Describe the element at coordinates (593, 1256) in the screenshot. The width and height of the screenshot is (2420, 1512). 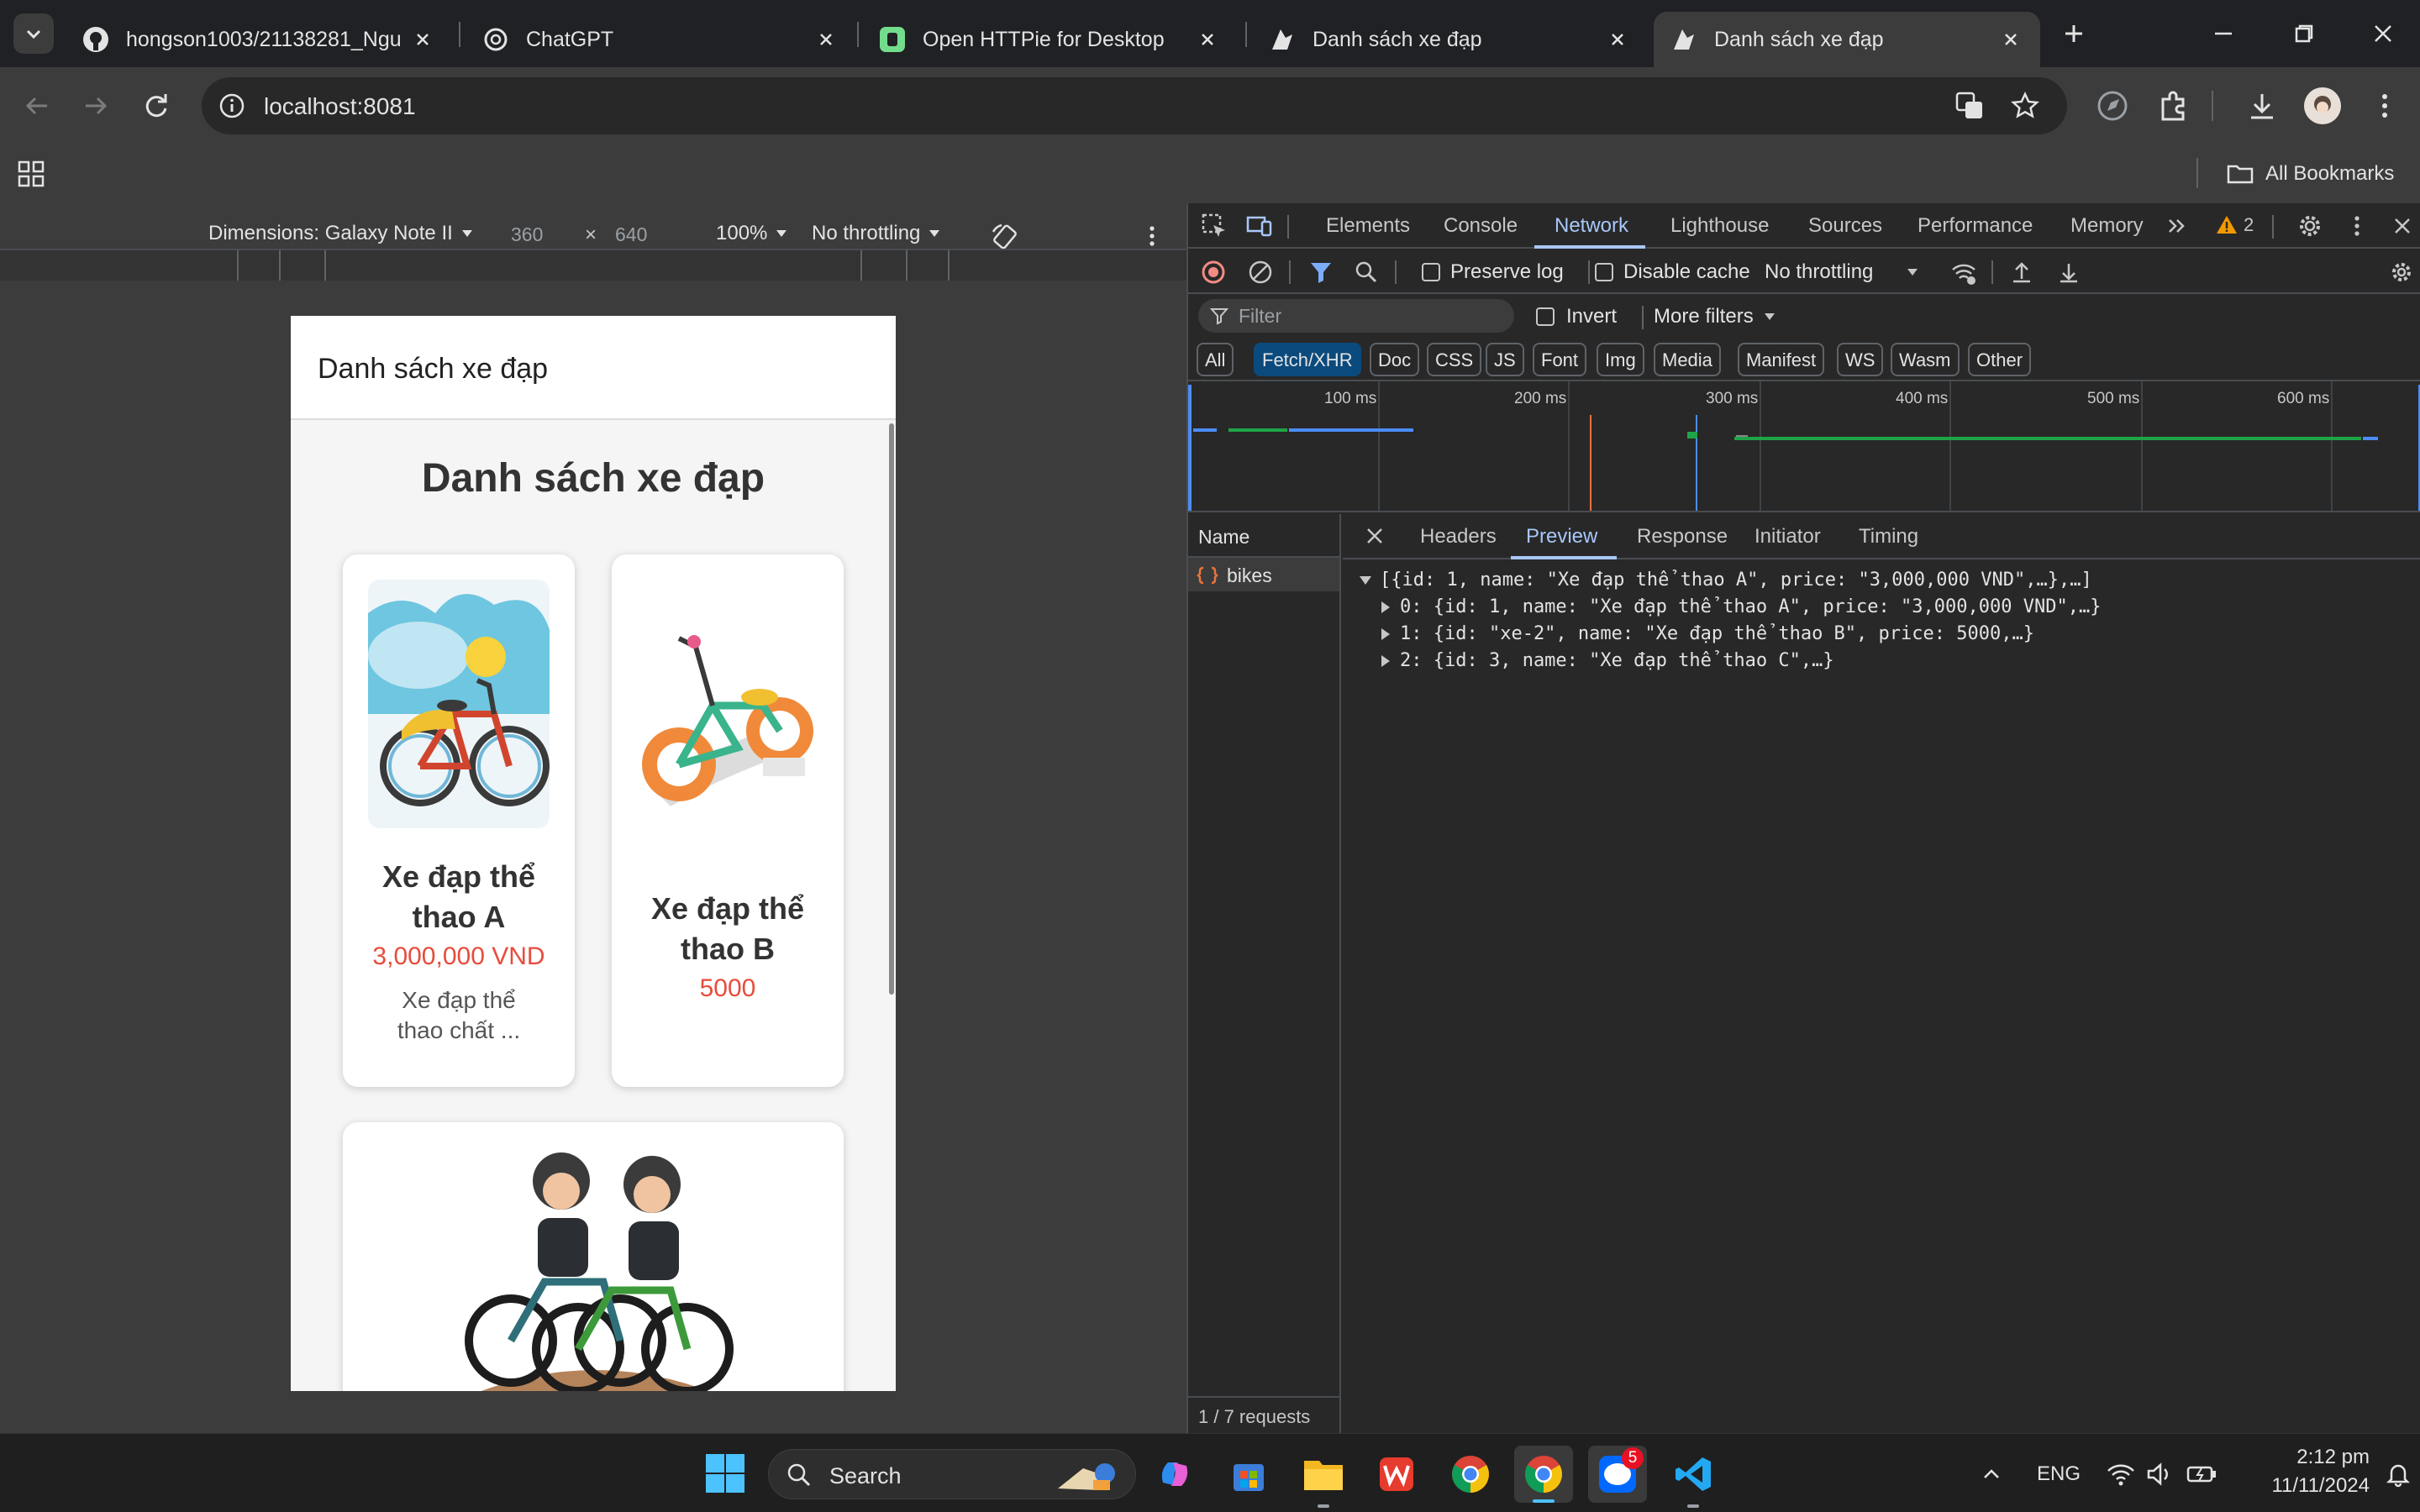
I see `bike-card` at that location.